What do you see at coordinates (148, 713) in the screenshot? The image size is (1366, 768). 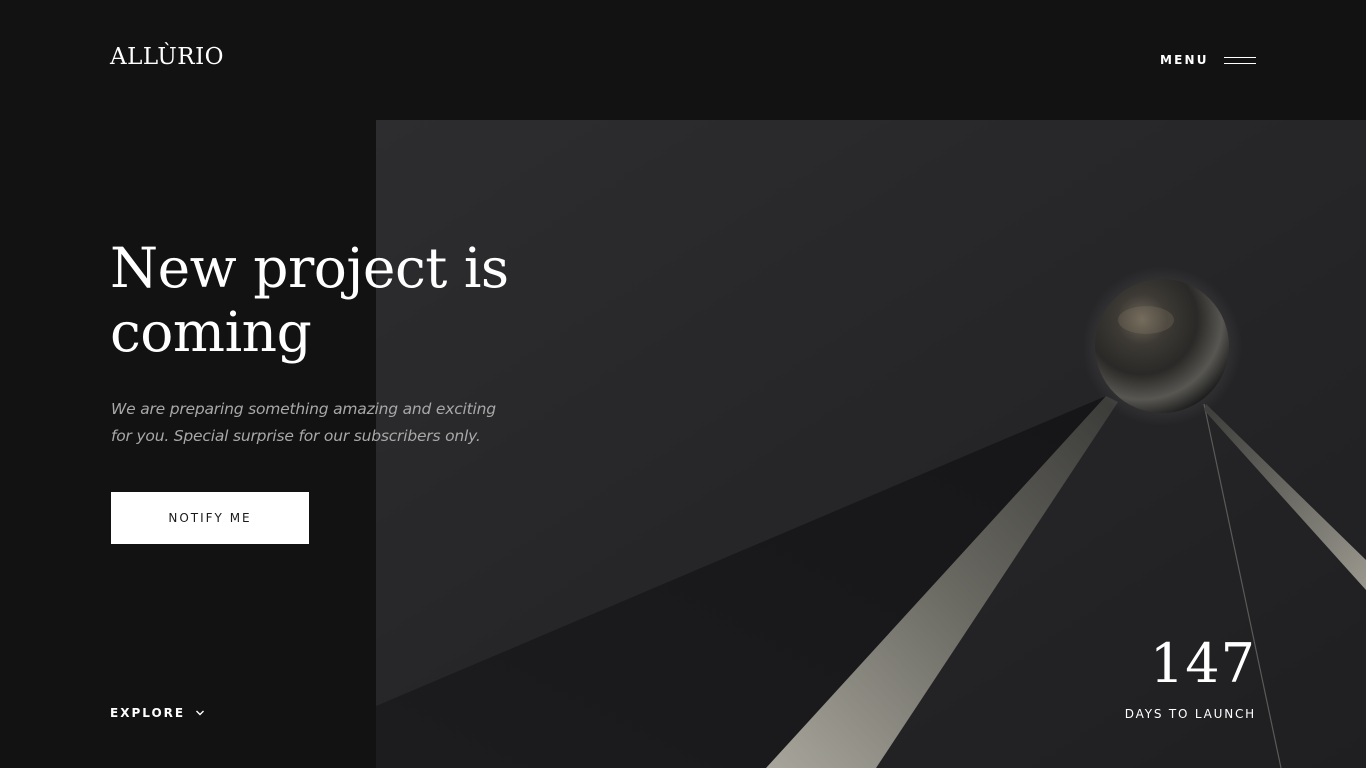 I see `explore-label: EXPLORE` at bounding box center [148, 713].